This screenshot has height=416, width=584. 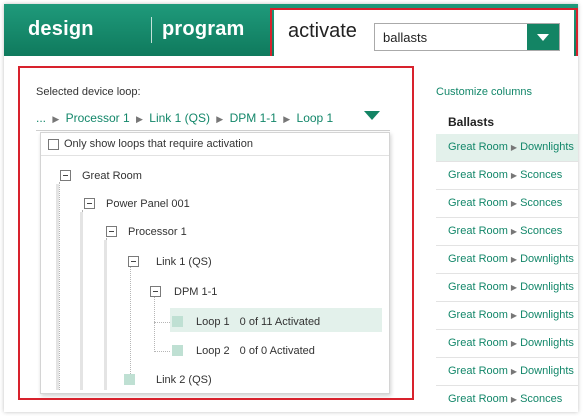 I want to click on nav-divider, so click(x=151, y=30).